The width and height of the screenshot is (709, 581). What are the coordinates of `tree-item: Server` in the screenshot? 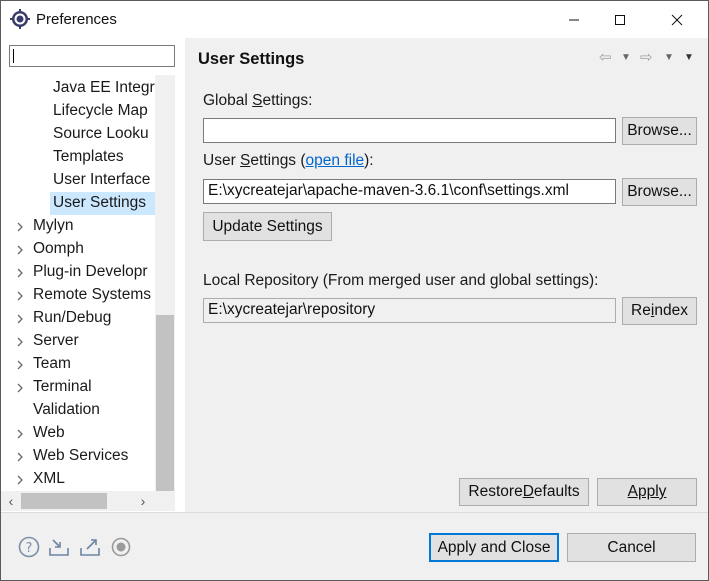 It's located at (78, 341).